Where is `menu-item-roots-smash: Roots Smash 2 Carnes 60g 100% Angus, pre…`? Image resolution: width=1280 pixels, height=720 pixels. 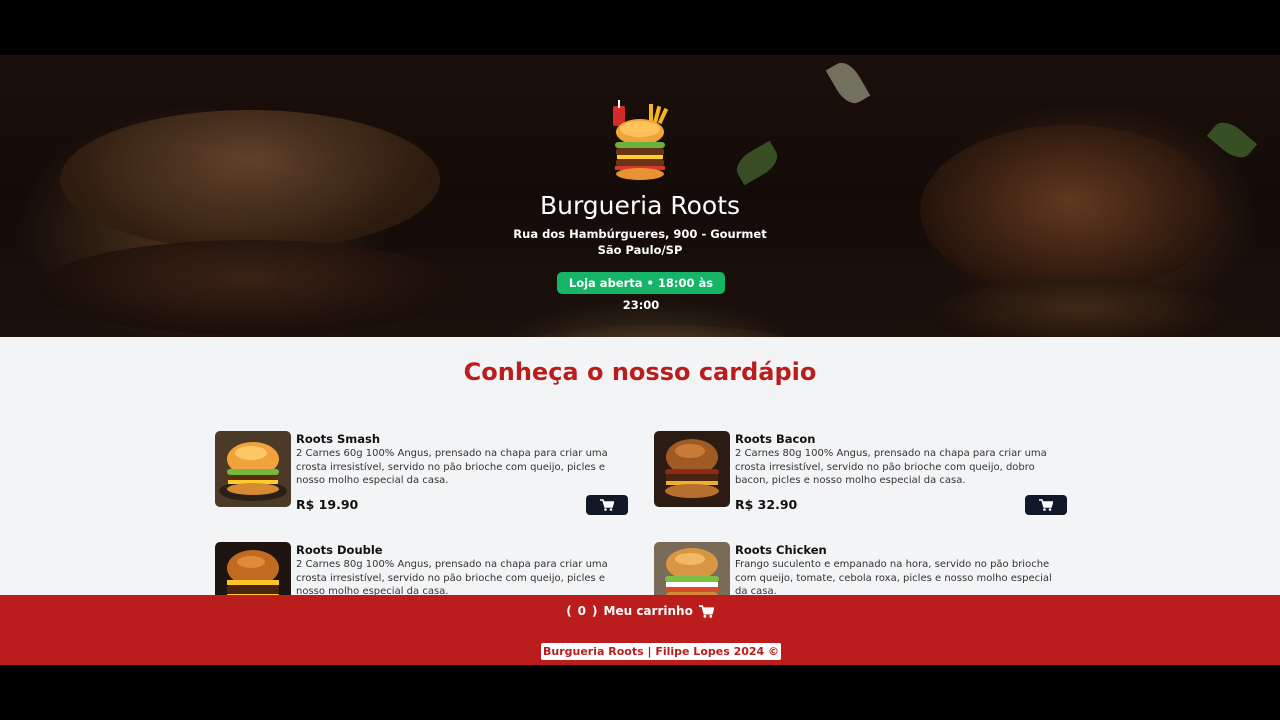 menu-item-roots-smash: Roots Smash 2 Carnes 60g 100% Angus, pre… is located at coordinates (421, 473).